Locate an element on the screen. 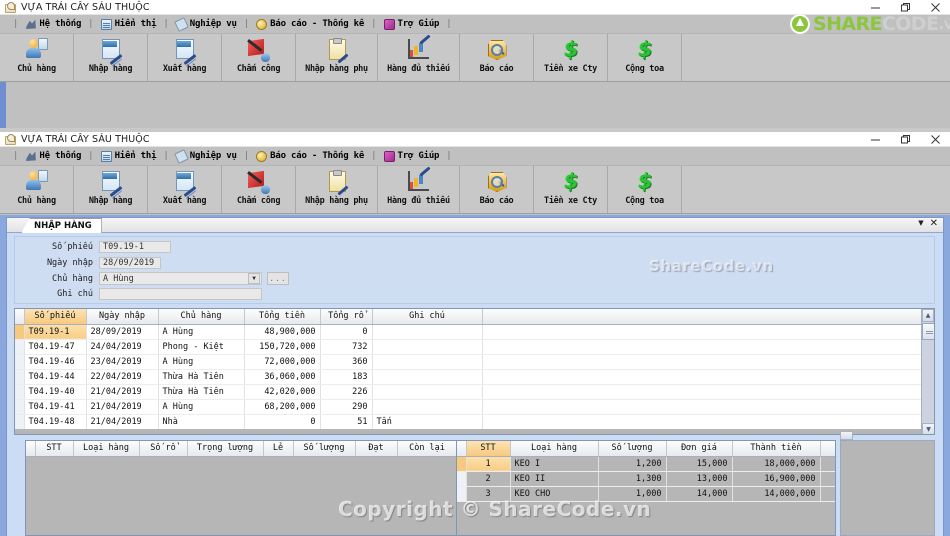 The image size is (950, 536). close-icon is located at coordinates (935, 139).